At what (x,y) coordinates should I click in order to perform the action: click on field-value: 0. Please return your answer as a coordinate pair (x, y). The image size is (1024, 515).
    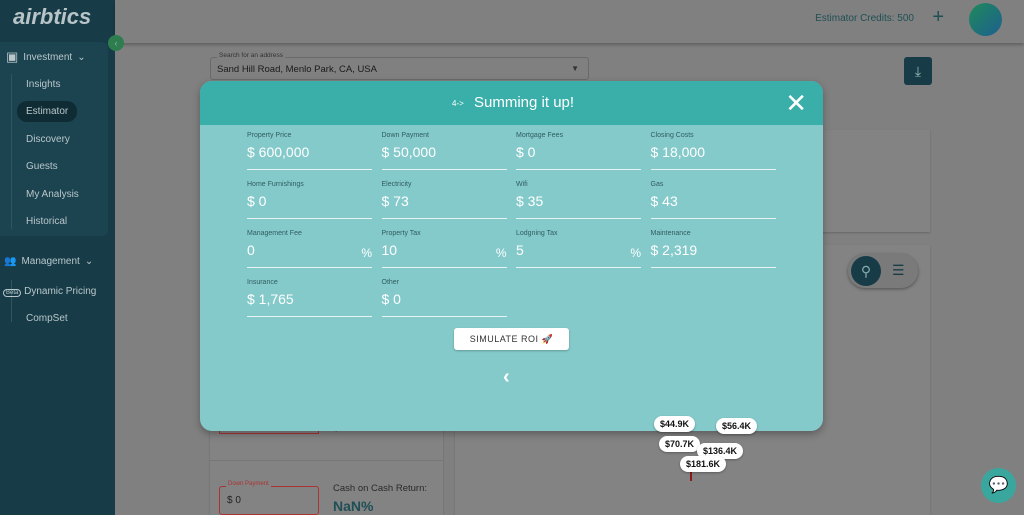
    Looking at the image, I should click on (251, 250).